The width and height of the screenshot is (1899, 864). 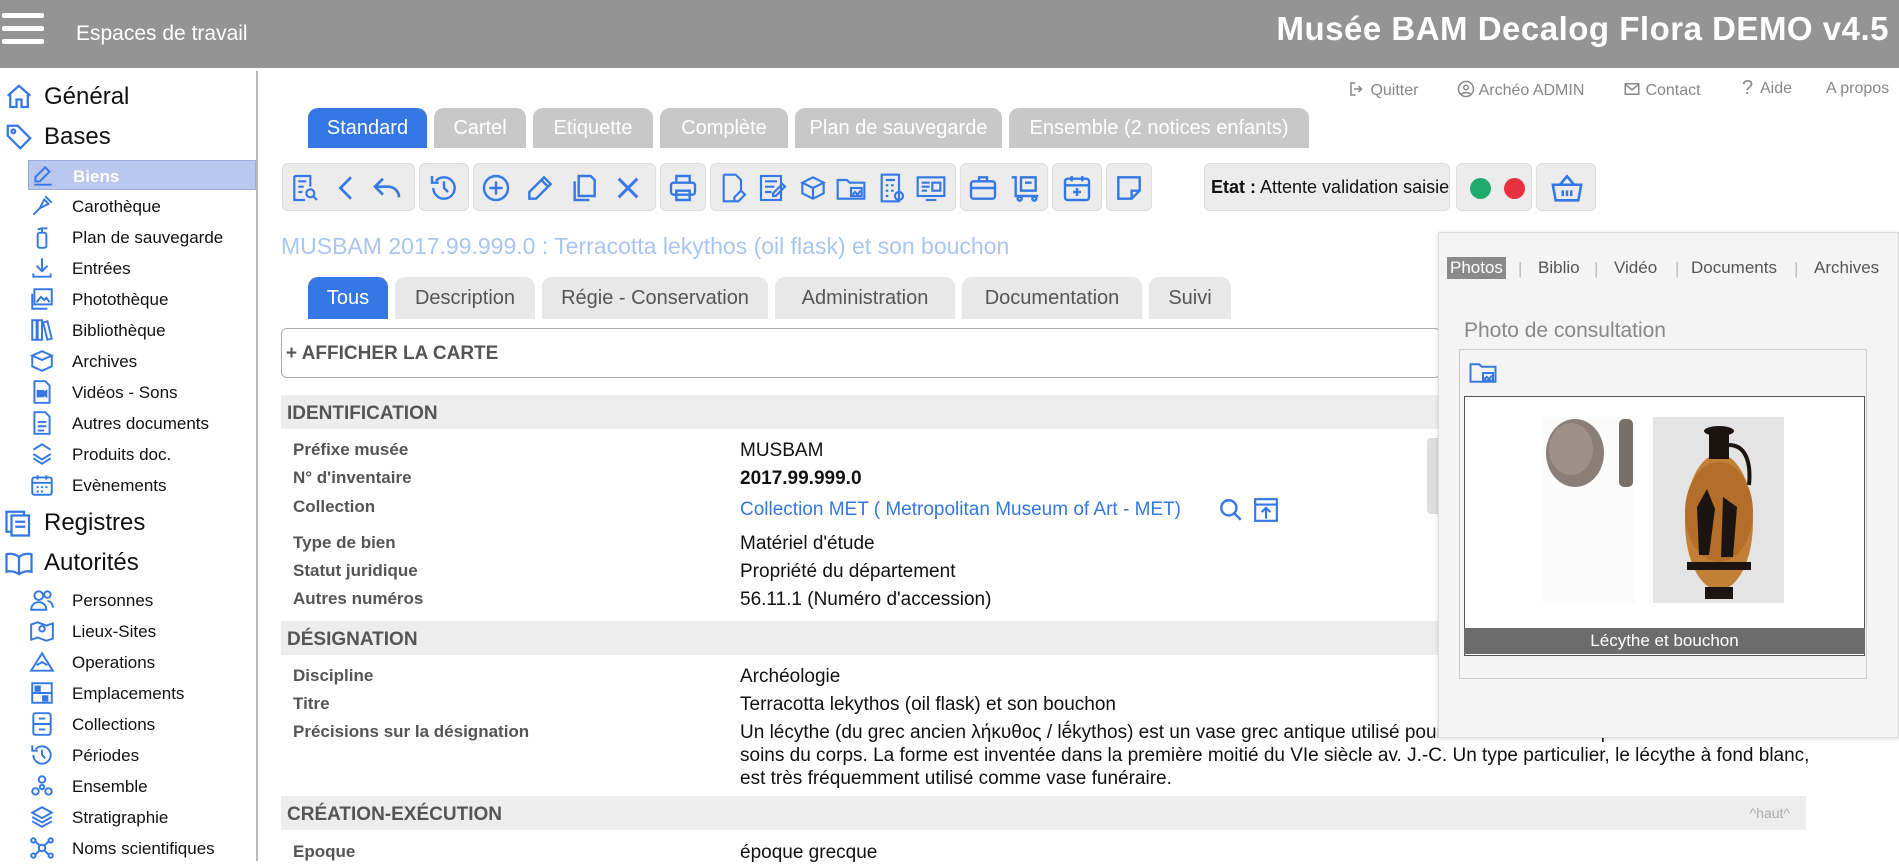 I want to click on document-list-icon, so click(x=931, y=188).